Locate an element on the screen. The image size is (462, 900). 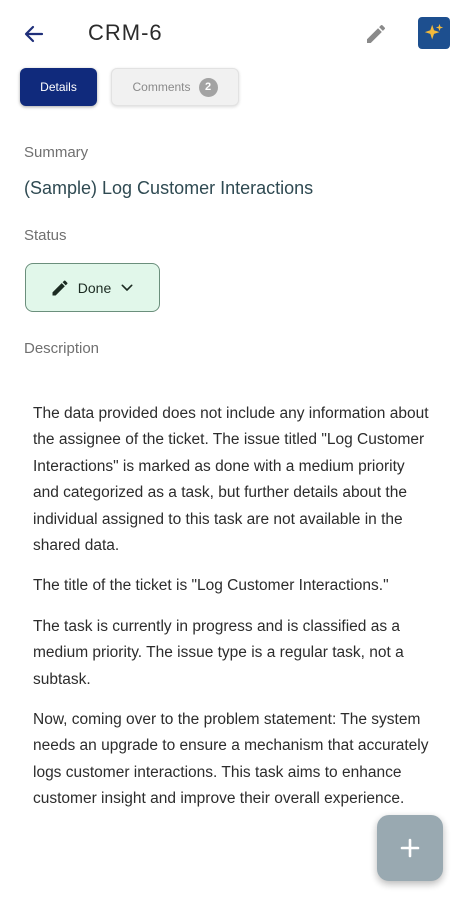
tab-comments: Comments 2 is located at coordinates (175, 87).